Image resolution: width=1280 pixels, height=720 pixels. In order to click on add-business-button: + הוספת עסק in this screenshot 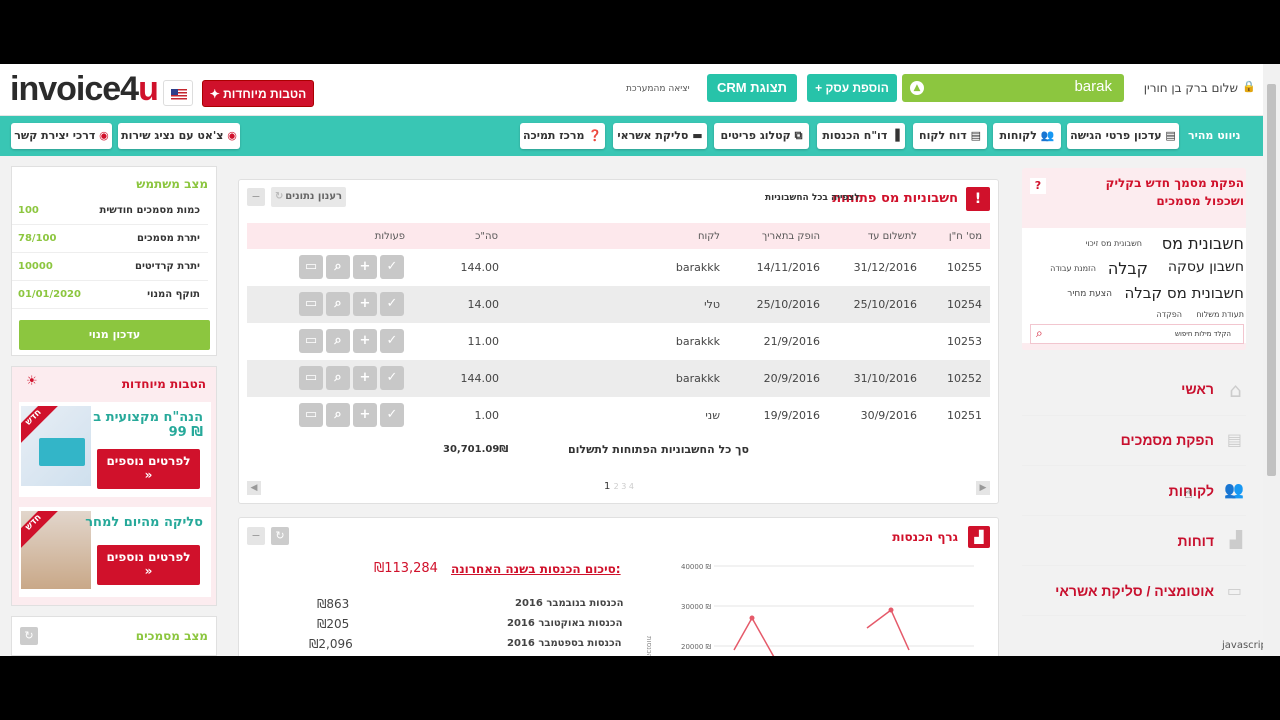, I will do `click(852, 88)`.